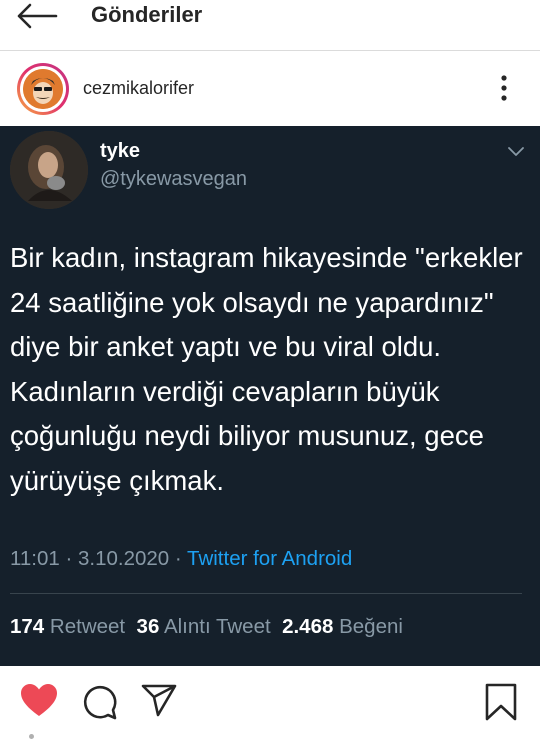 This screenshot has height=739, width=540. Describe the element at coordinates (99, 558) in the screenshot. I see `tweet-timestamp: 11:01 · 3.10.2020 ·` at that location.